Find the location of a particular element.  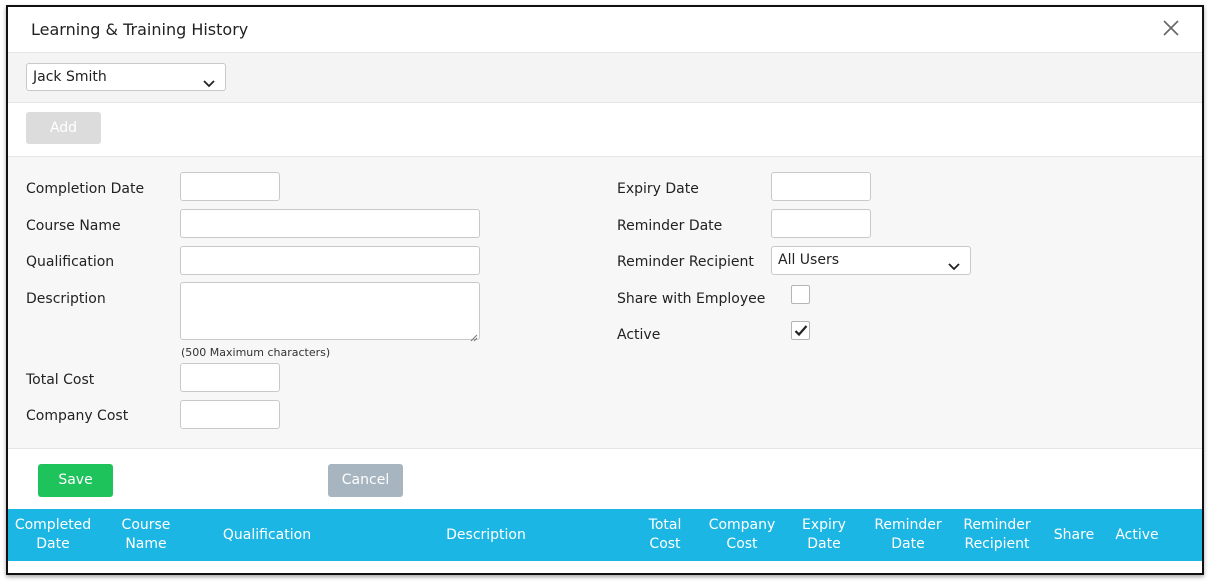

column-course-name: Course Name is located at coordinates (146, 535).